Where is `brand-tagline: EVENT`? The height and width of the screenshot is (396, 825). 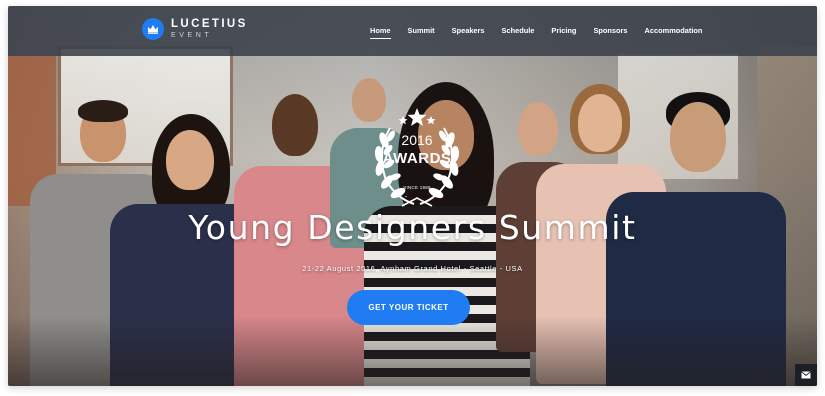 brand-tagline: EVENT is located at coordinates (192, 36).